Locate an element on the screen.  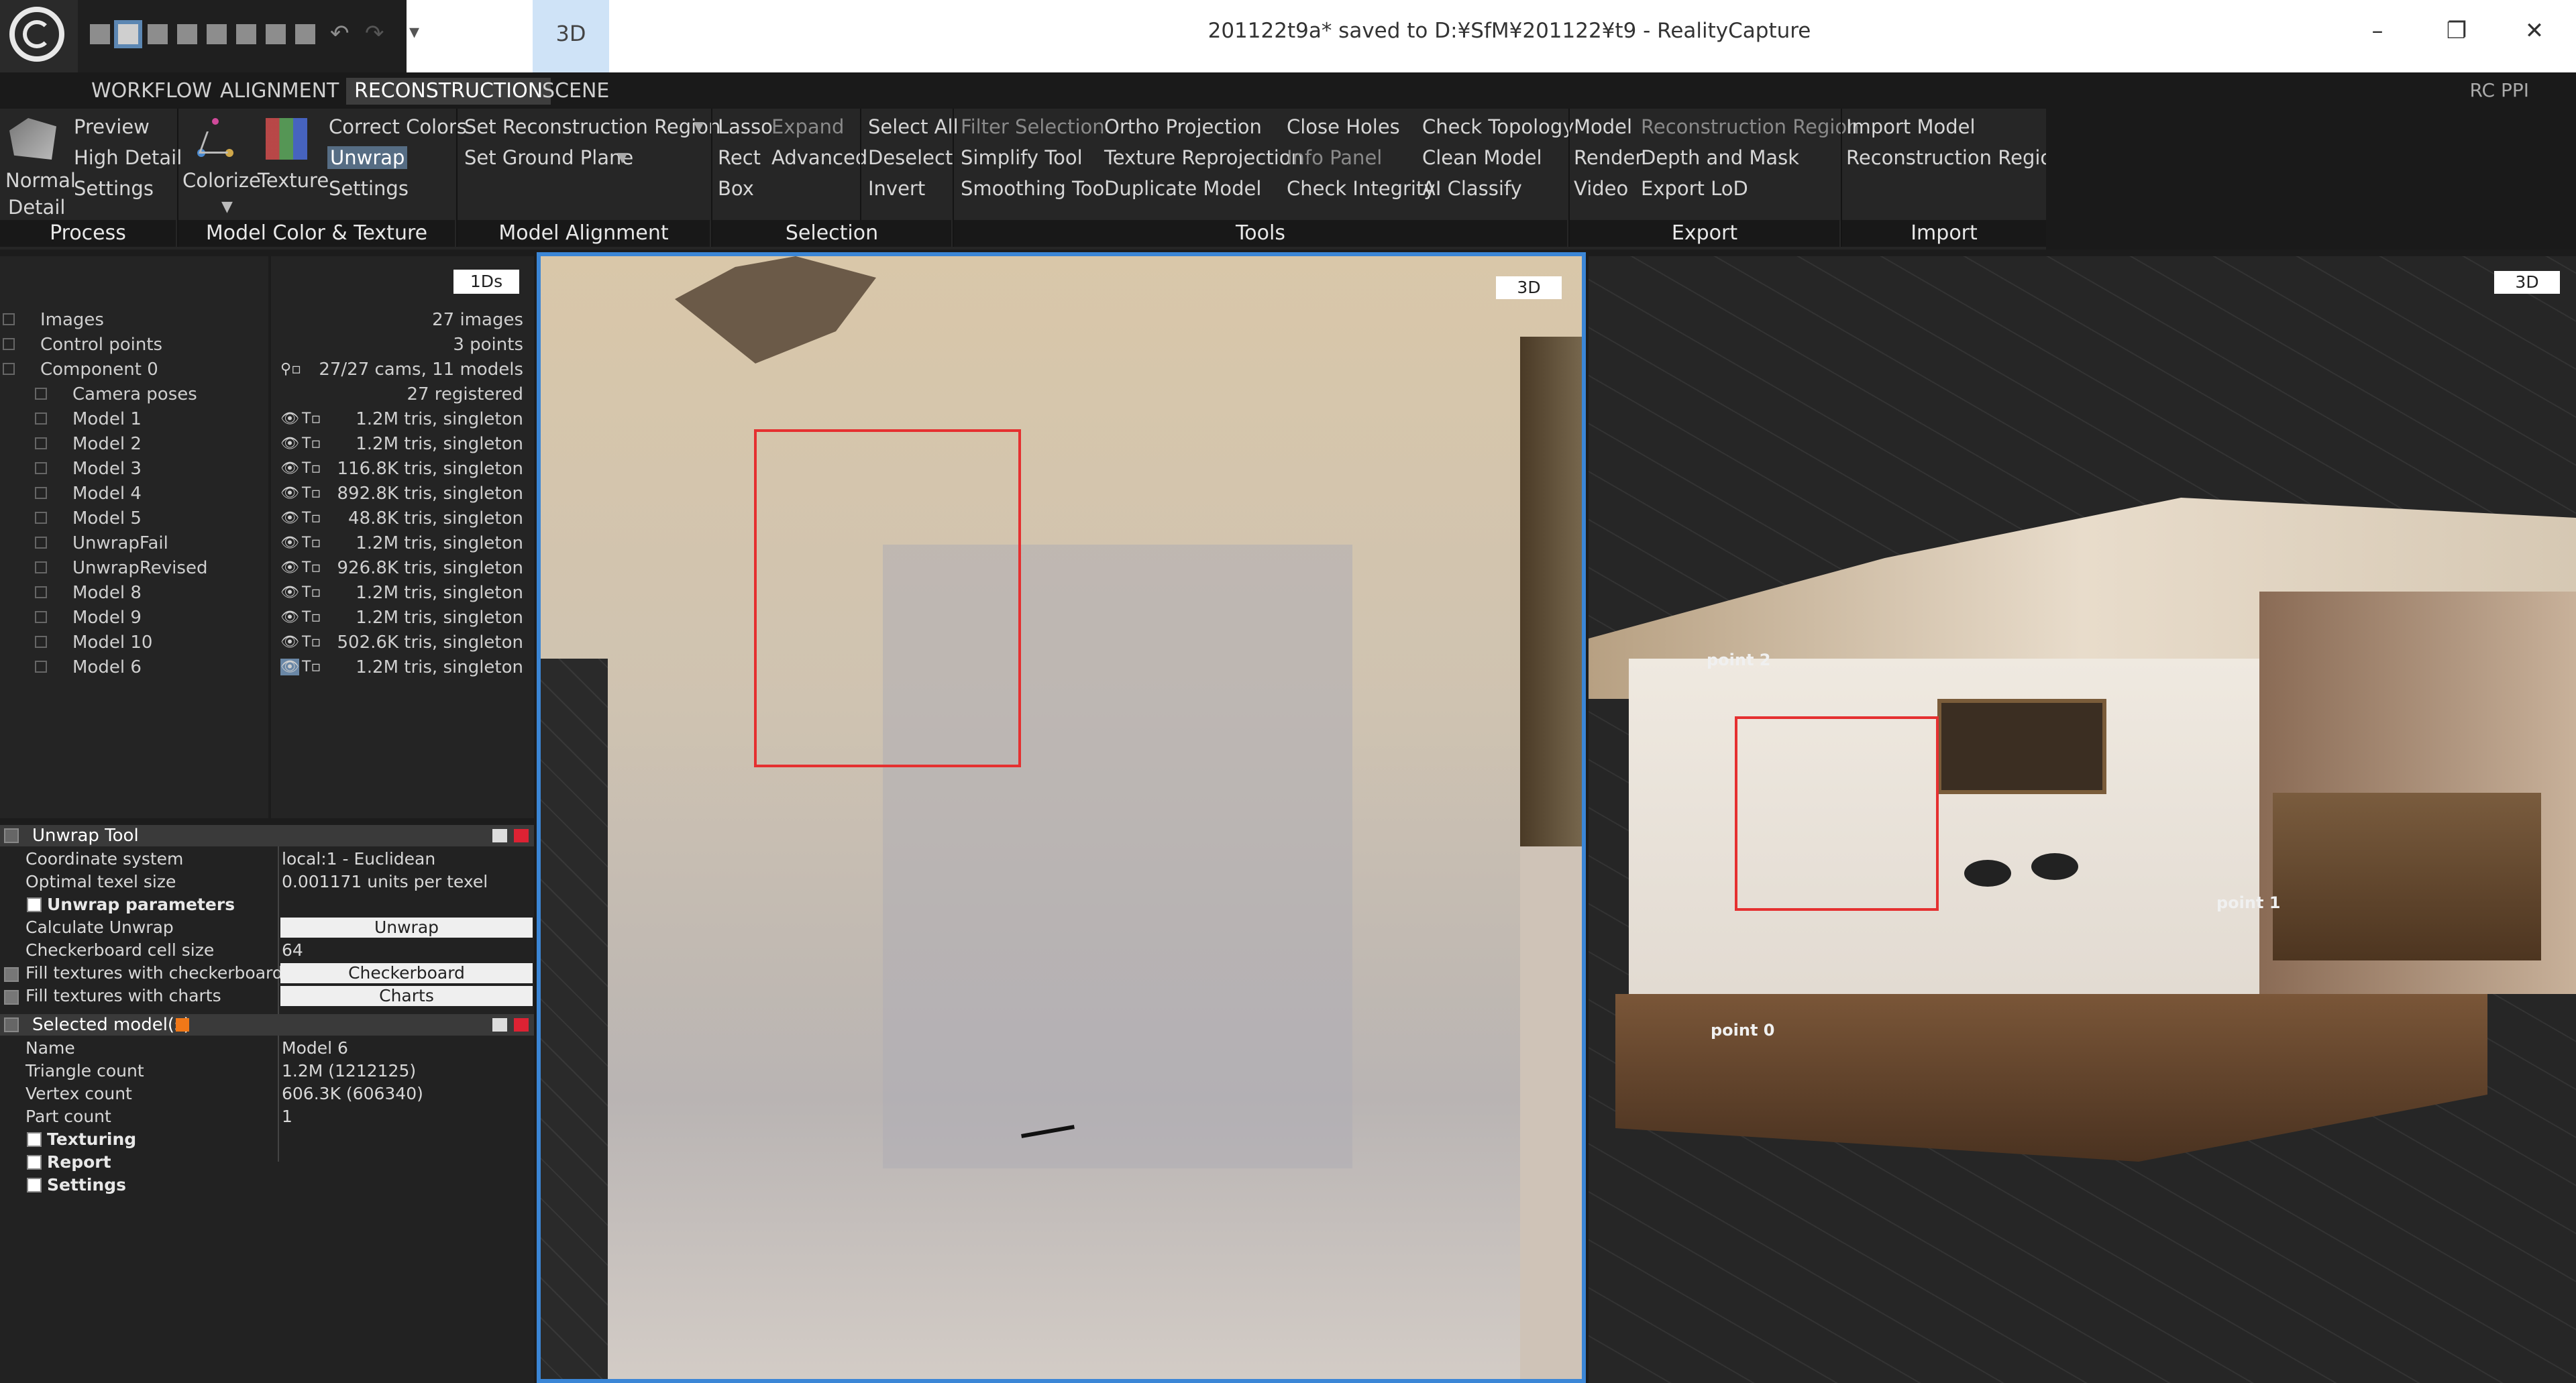
export-model-button: Model is located at coordinates (1603, 126).